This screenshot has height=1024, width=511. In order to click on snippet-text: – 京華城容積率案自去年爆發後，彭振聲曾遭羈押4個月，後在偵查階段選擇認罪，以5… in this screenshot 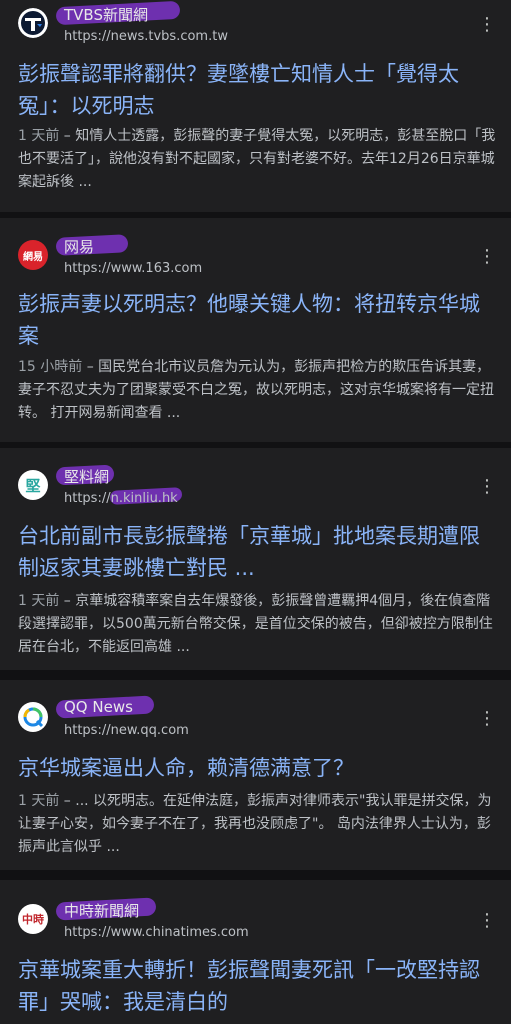, I will do `click(255, 624)`.